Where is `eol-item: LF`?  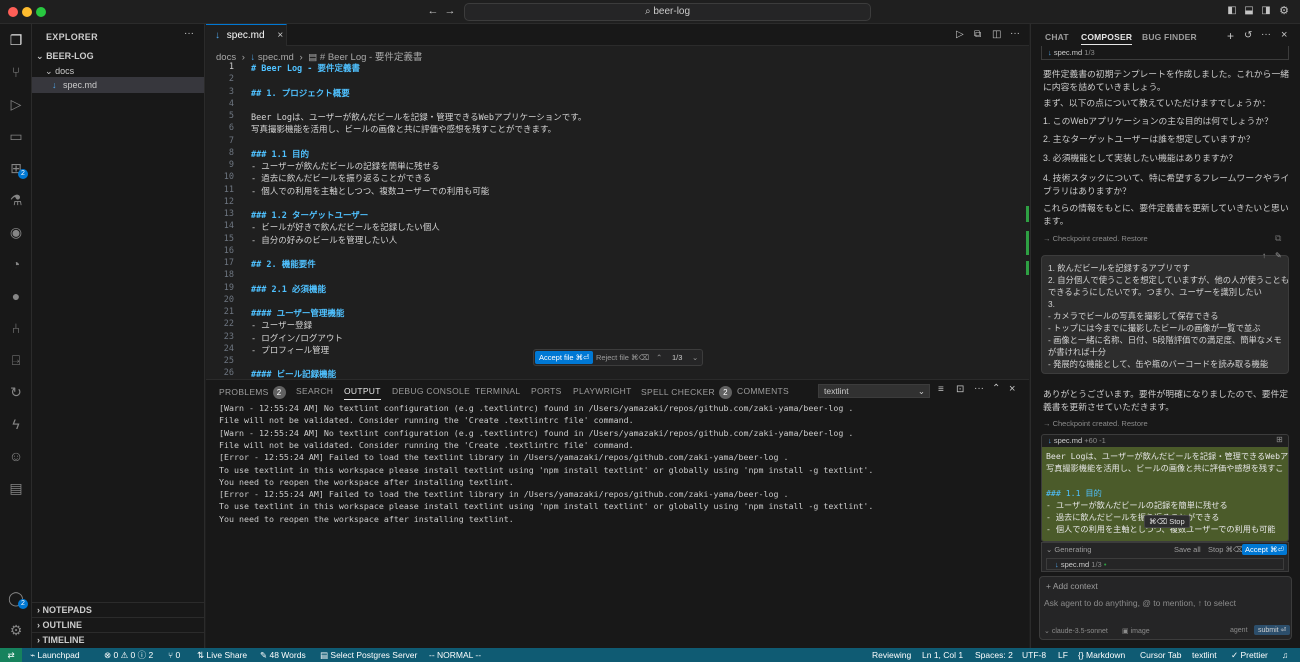
eol-item: LF is located at coordinates (1063, 655).